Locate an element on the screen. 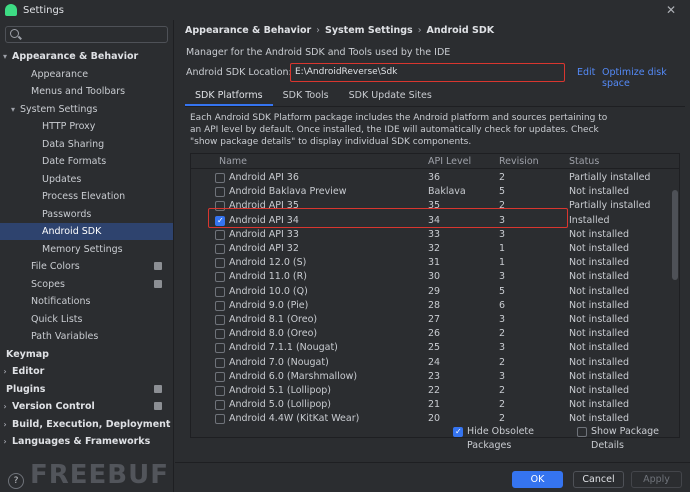 Image resolution: width=690 pixels, height=492 pixels. column-name-header: Name is located at coordinates (233, 161).